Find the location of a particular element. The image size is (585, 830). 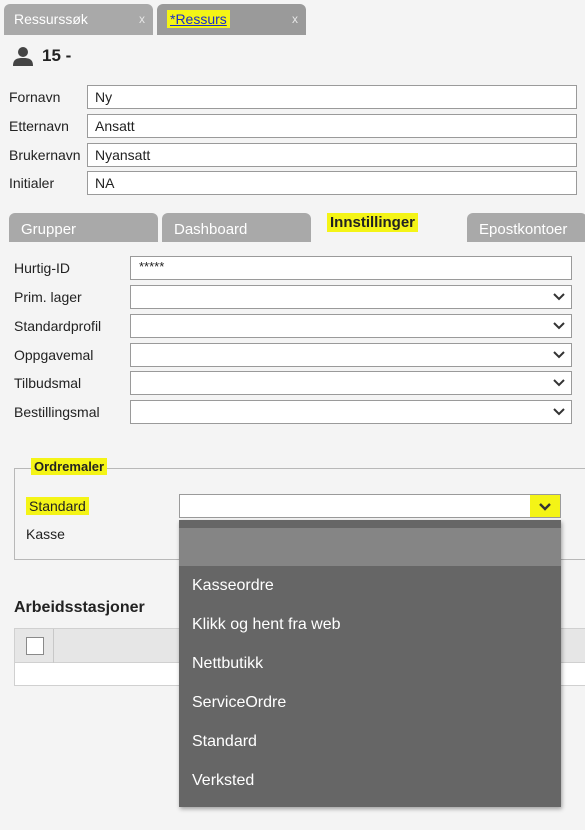

initialer-label: Initialer is located at coordinates (32, 183).